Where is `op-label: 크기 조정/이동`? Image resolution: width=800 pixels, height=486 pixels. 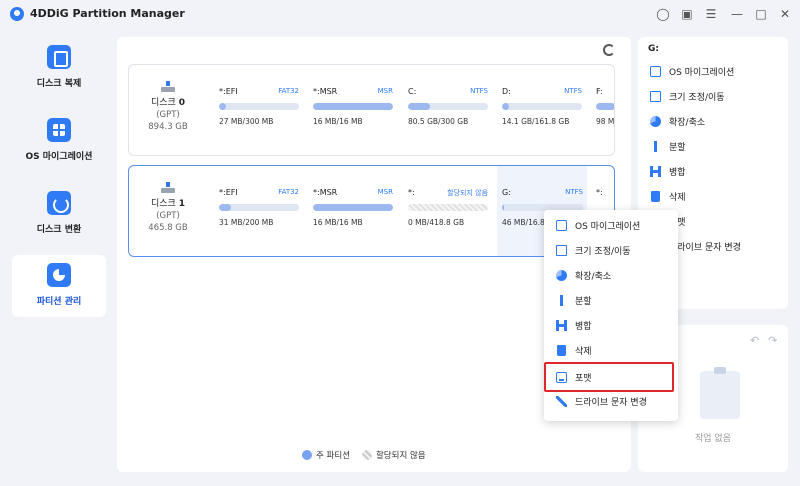
op-label: 크기 조정/이동 is located at coordinates (697, 97).